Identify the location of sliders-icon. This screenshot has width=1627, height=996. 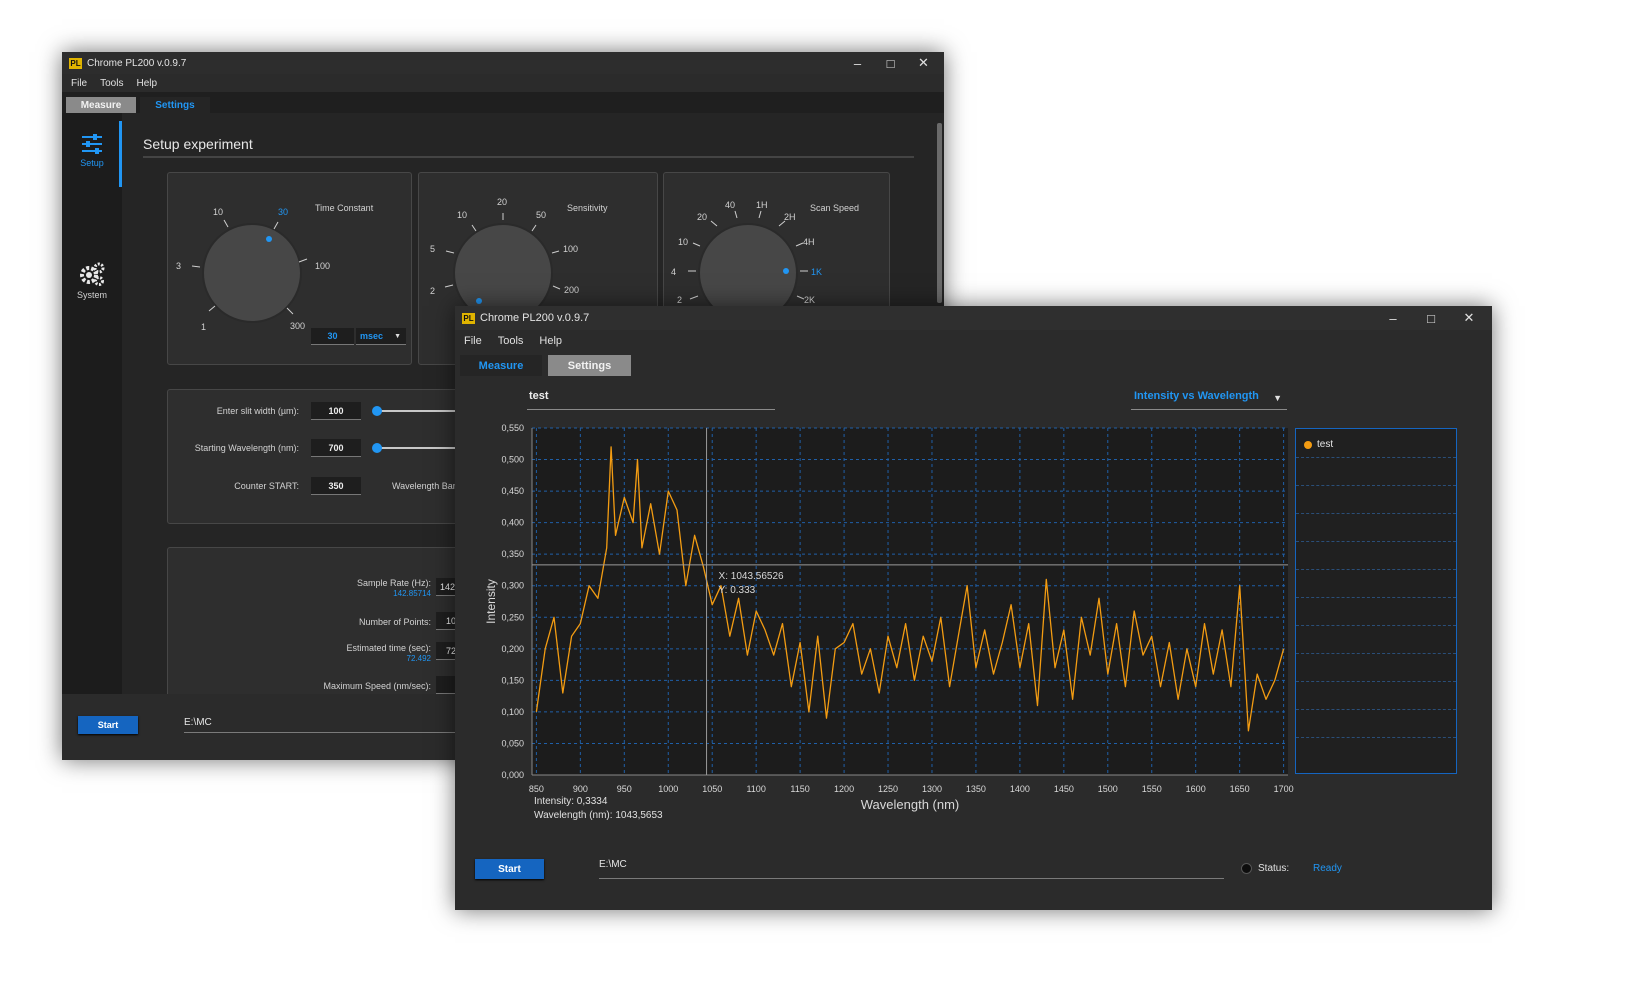
(92, 144).